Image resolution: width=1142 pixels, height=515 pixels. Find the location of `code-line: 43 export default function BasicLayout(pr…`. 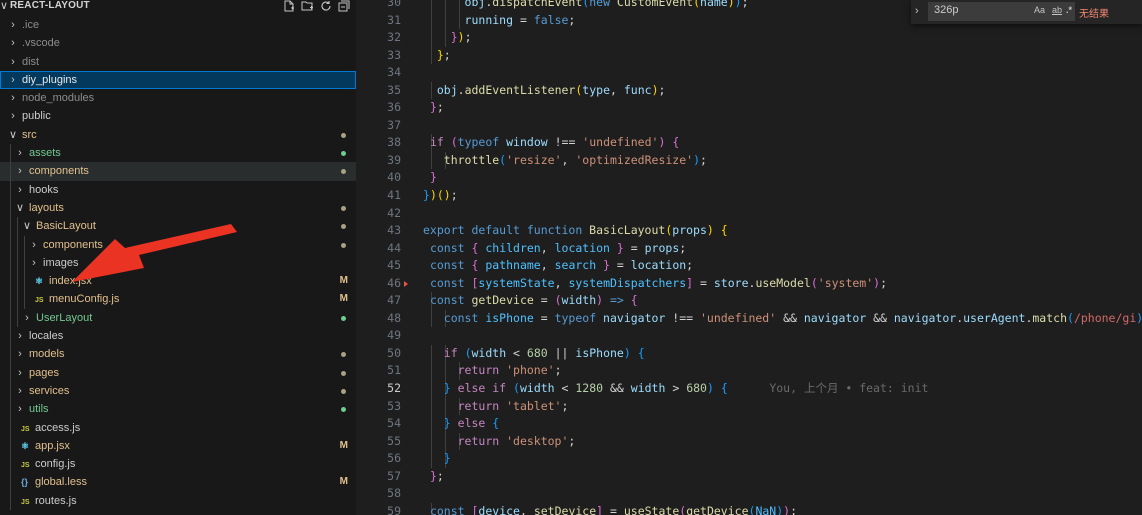

code-line: 43 export default function BasicLayout(pr… is located at coordinates (753, 231).